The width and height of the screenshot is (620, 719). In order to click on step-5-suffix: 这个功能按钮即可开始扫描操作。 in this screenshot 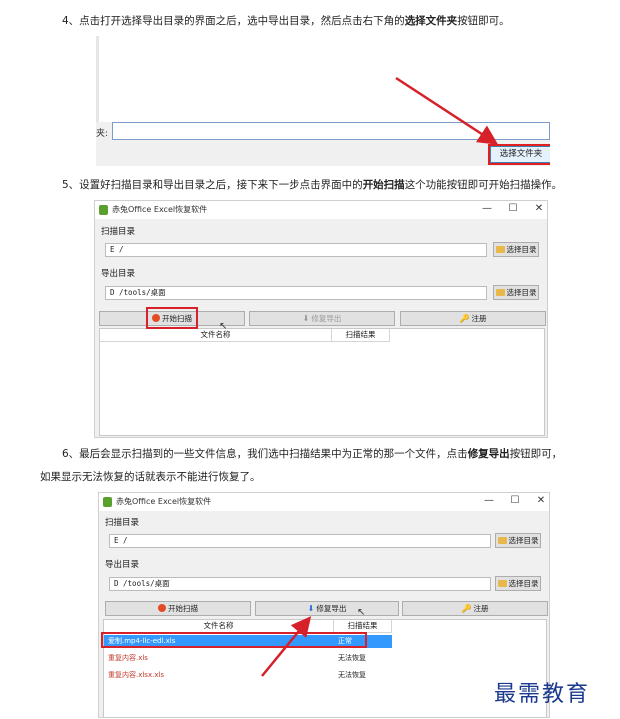, I will do `click(483, 185)`.